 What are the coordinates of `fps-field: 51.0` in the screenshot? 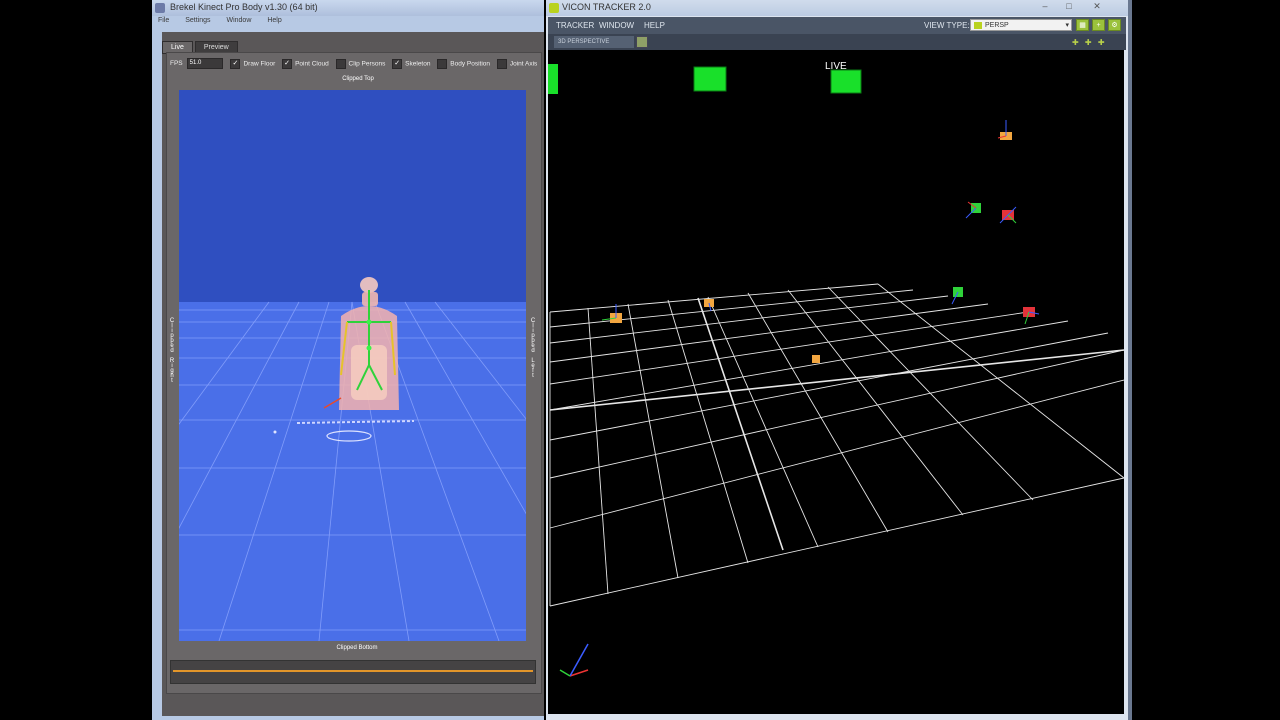 It's located at (204, 63).